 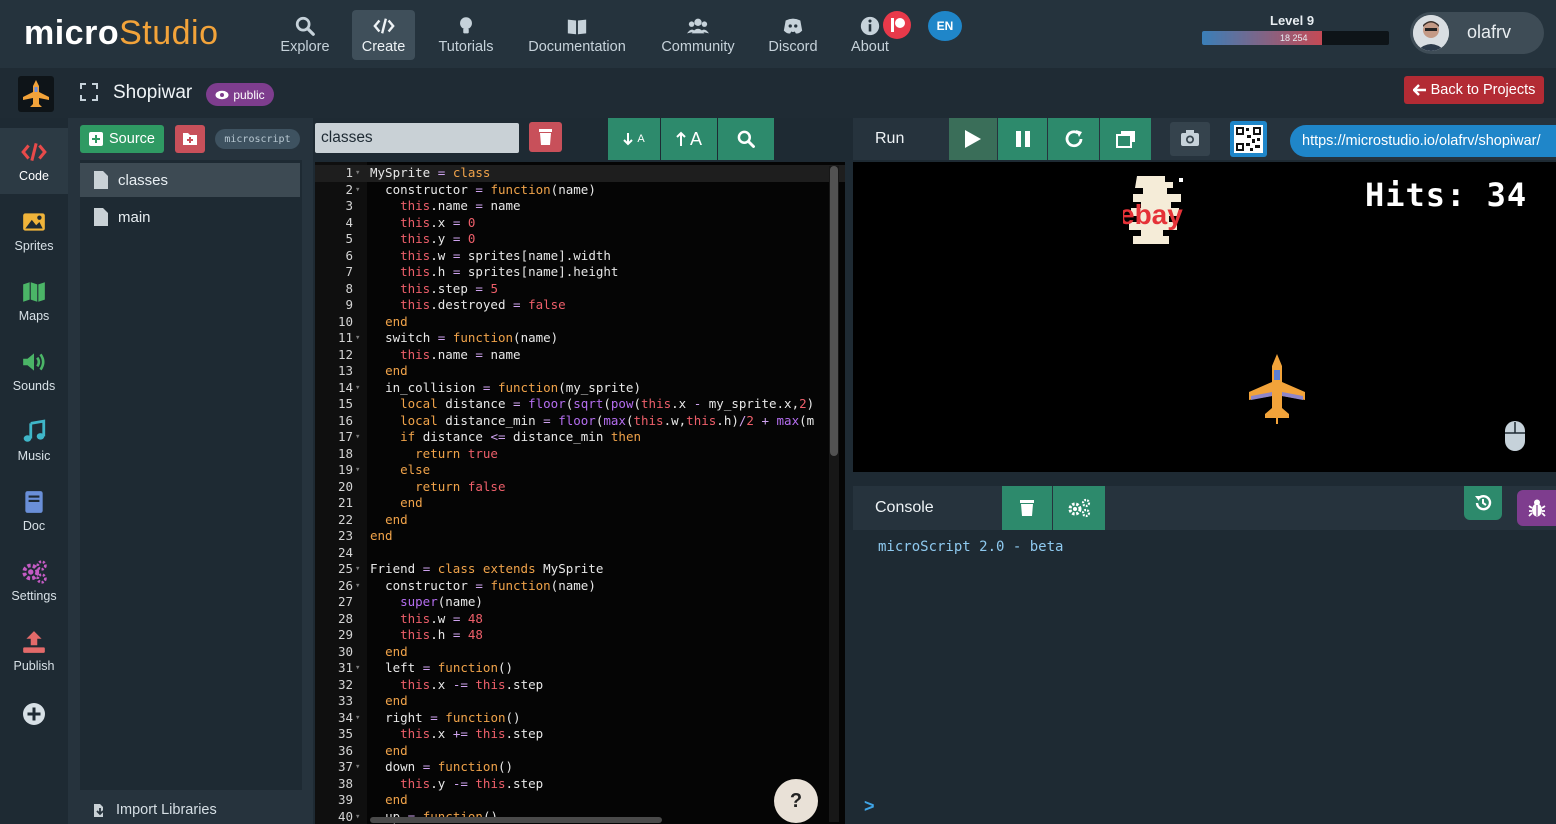 I want to click on editor-scrollbar-thumb, so click(x=834, y=311).